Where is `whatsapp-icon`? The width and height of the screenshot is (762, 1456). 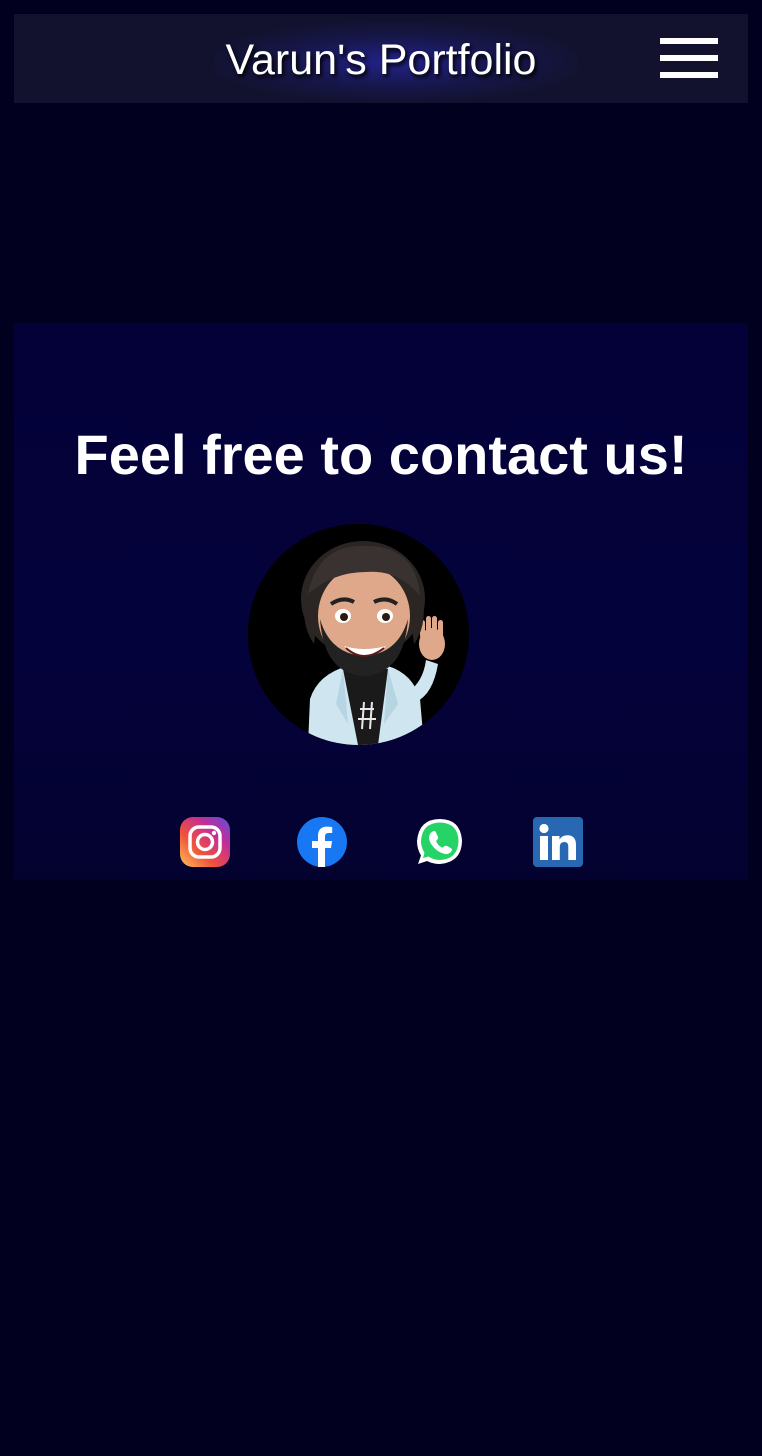
whatsapp-icon is located at coordinates (439, 841).